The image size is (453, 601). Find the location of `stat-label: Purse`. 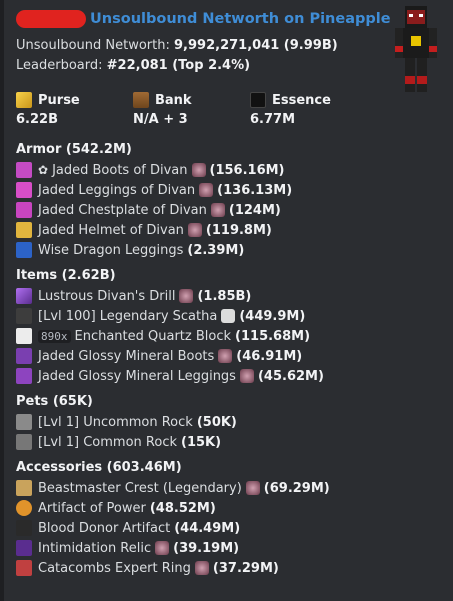

stat-label: Purse is located at coordinates (59, 100).